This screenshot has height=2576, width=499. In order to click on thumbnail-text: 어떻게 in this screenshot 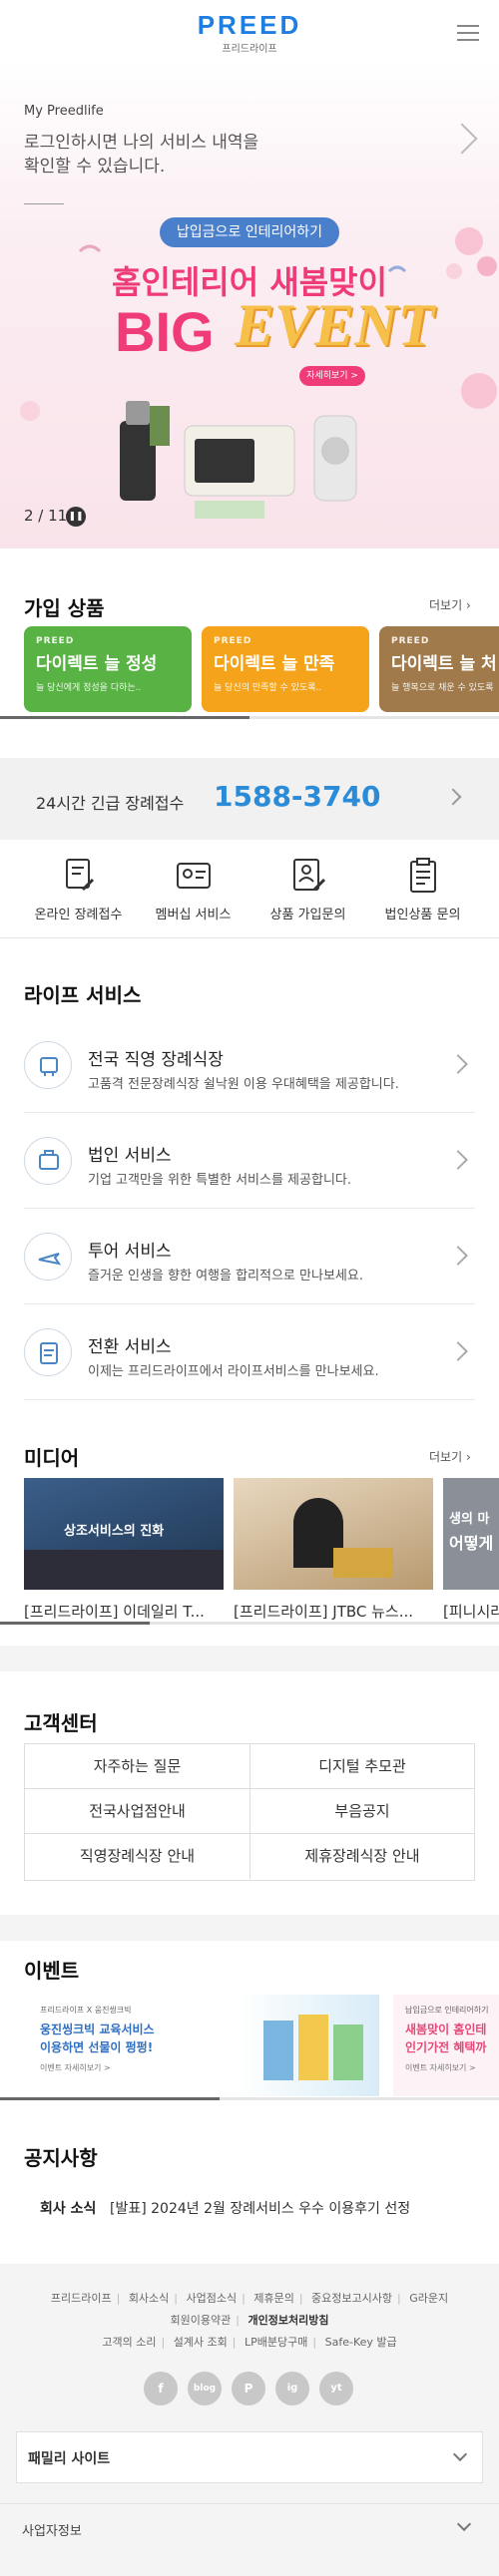, I will do `click(471, 1543)`.